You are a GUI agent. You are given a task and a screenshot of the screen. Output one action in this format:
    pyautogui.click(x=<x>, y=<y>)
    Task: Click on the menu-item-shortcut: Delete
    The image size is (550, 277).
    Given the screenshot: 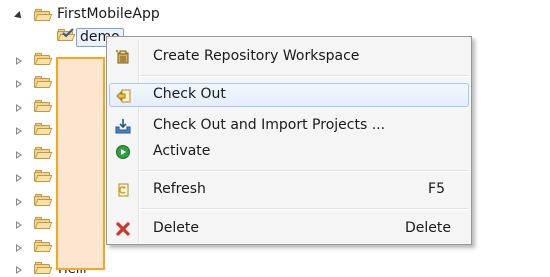 What is the action you would take?
    pyautogui.click(x=428, y=228)
    